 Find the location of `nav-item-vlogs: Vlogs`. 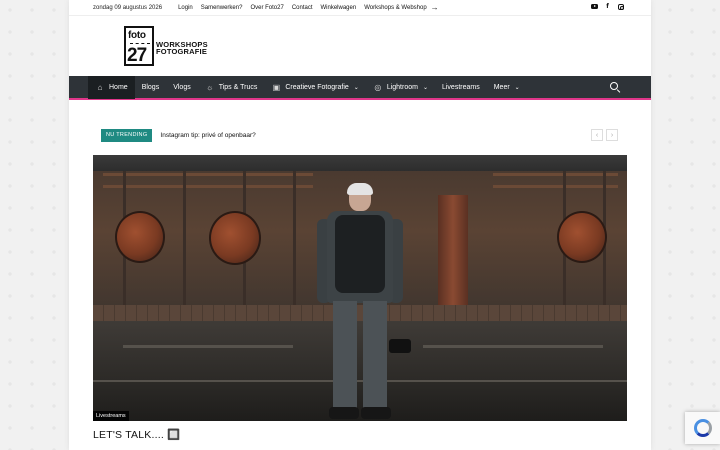

nav-item-vlogs: Vlogs is located at coordinates (182, 87).